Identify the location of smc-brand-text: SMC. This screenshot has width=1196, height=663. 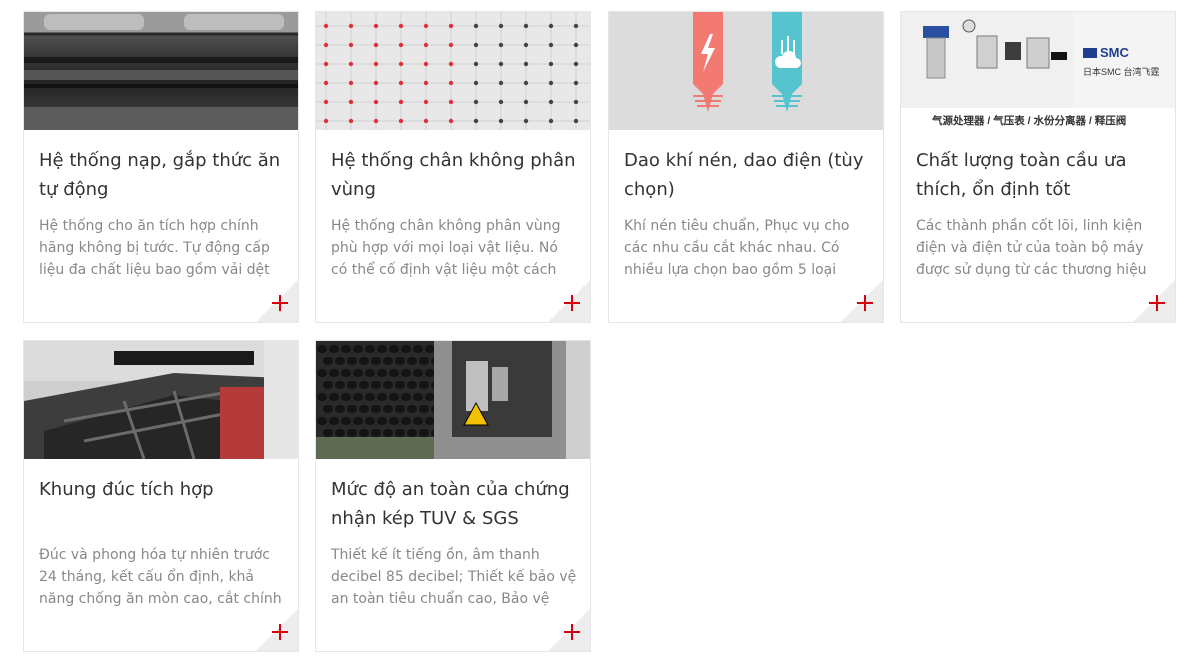
(1115, 52).